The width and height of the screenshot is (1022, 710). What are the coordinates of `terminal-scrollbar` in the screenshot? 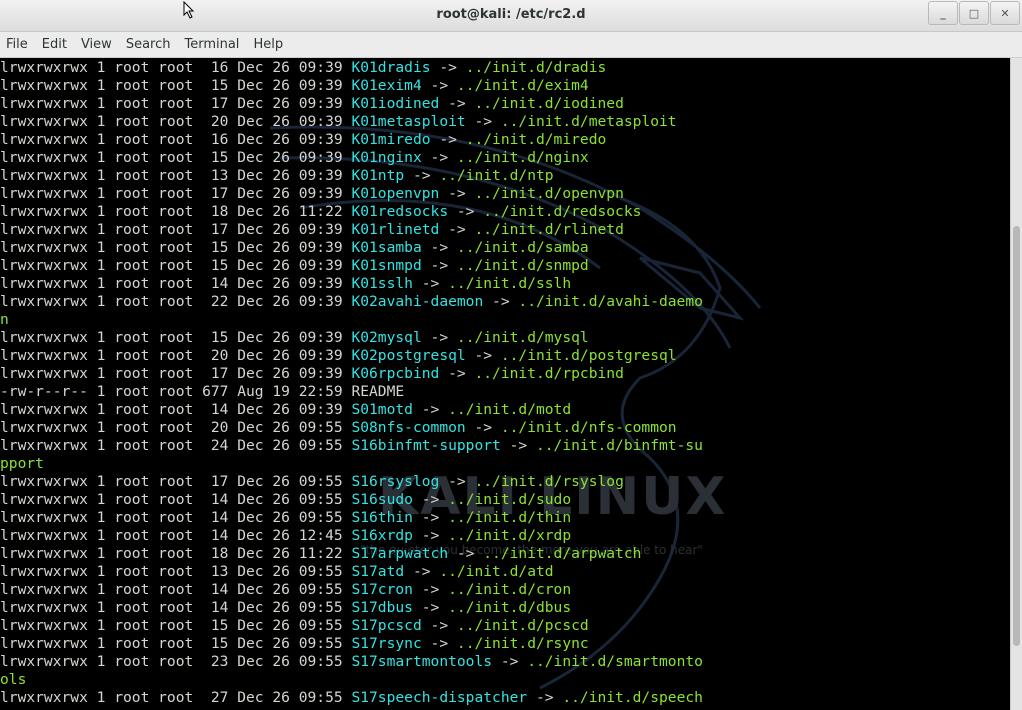 It's located at (1016, 384).